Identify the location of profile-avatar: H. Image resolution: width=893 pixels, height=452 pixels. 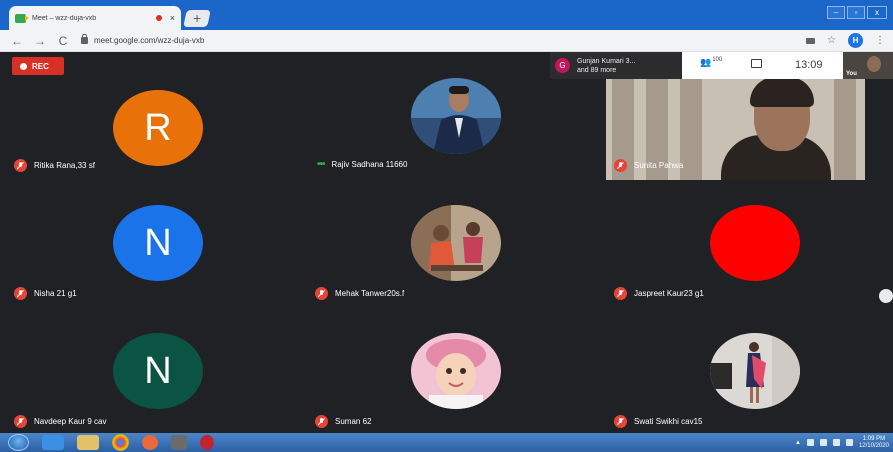
(855, 40).